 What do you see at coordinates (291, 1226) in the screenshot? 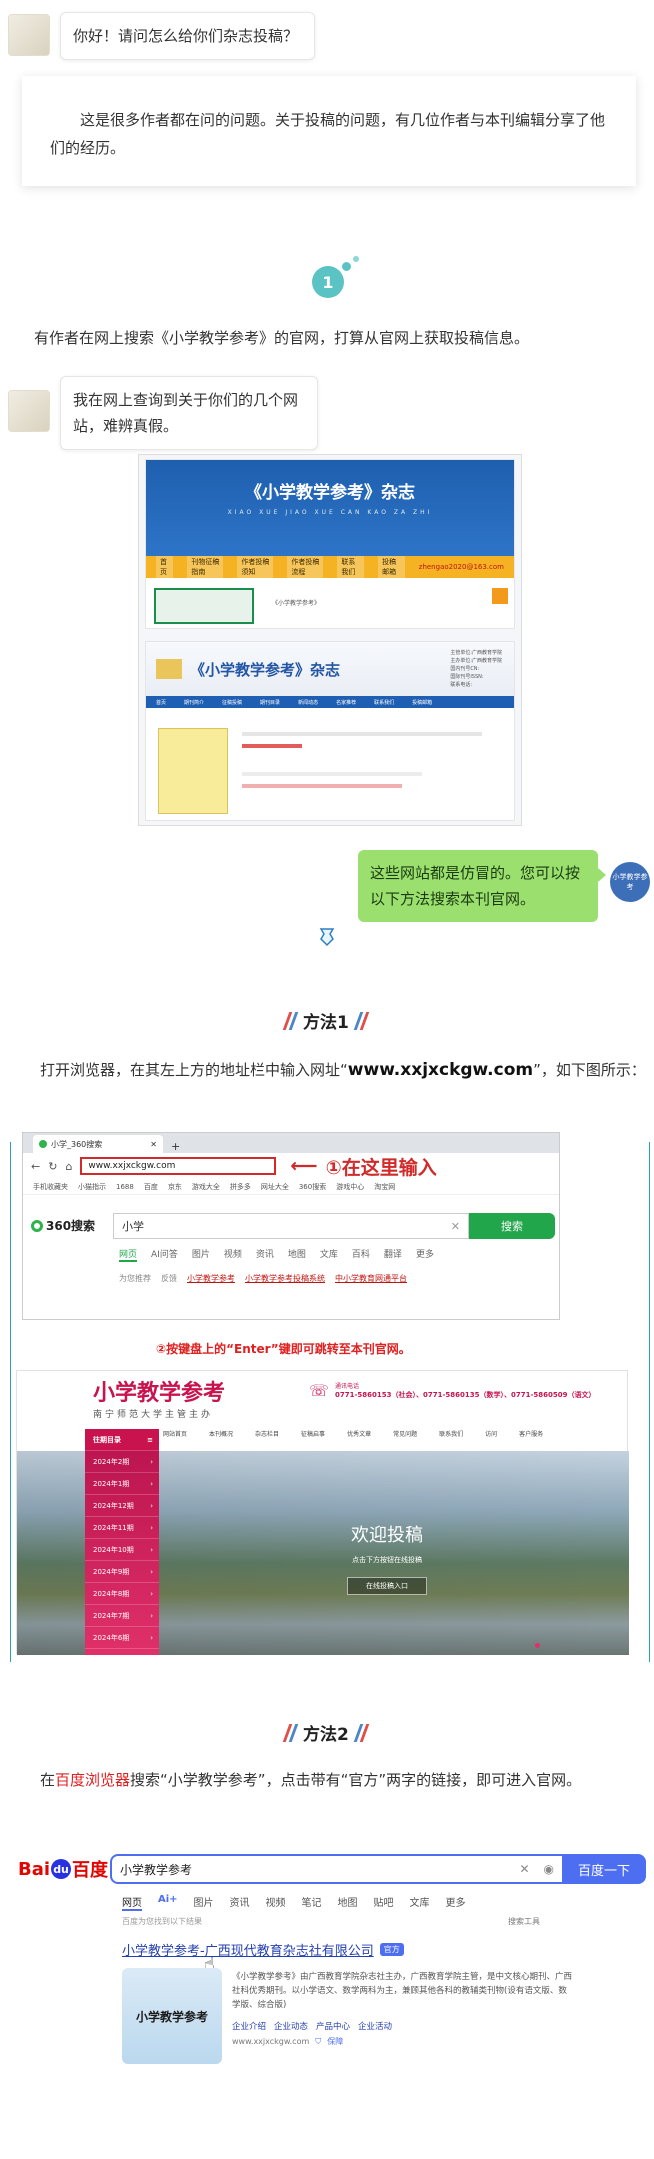
I see `search-input: 小学 ✕` at bounding box center [291, 1226].